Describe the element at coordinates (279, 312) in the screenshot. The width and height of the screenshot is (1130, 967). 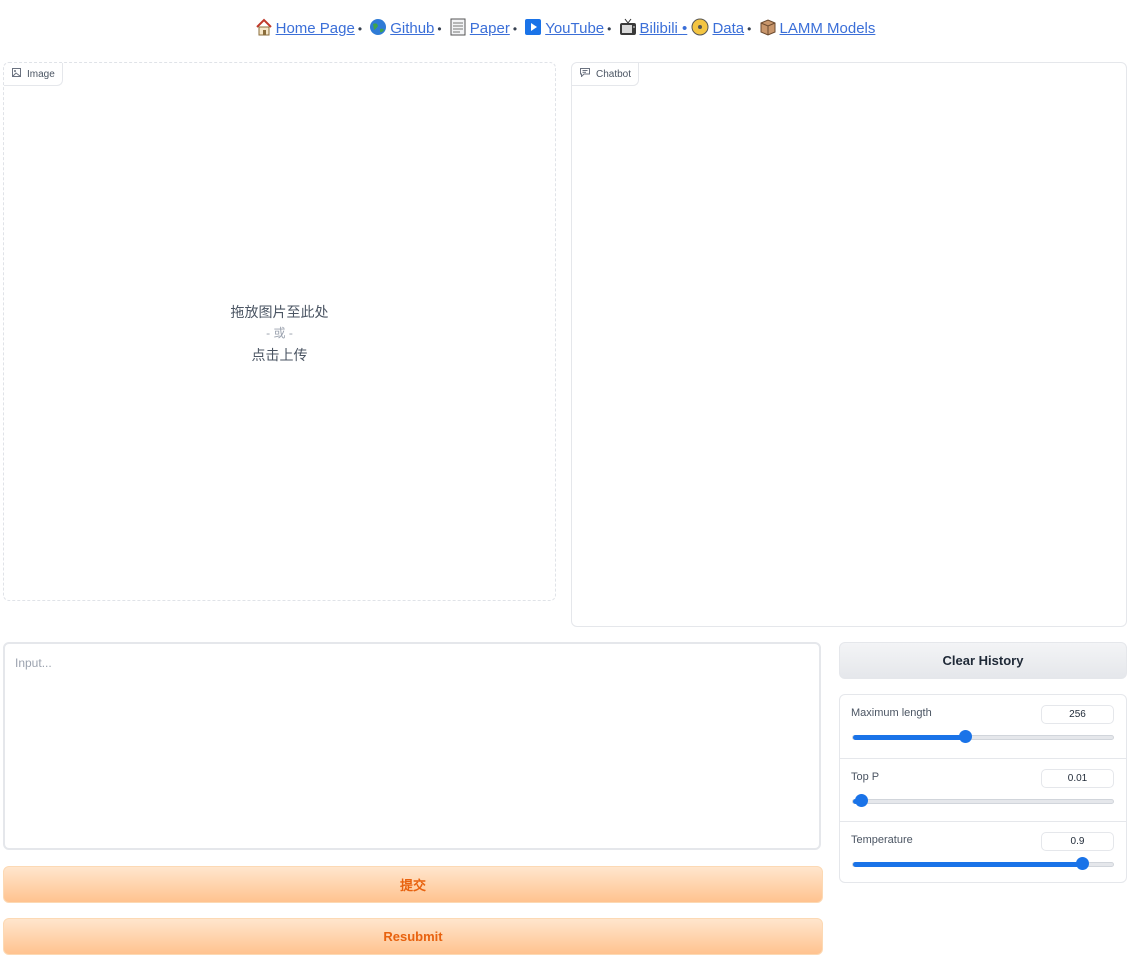
I see `drop-image-text: 拖放图片至此处` at that location.